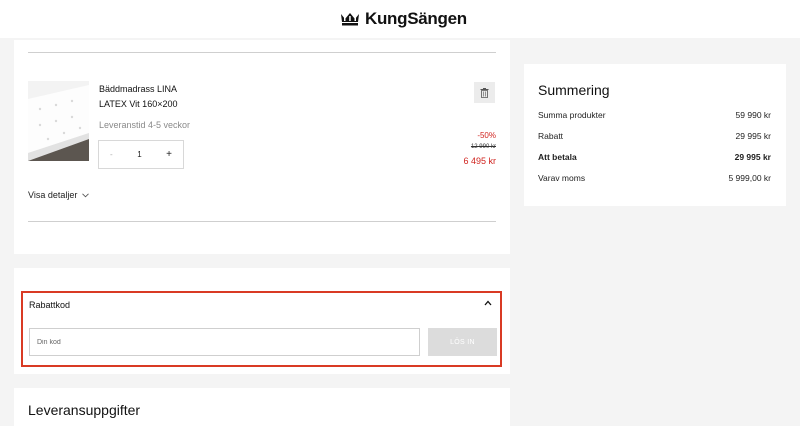  What do you see at coordinates (479, 161) in the screenshot?
I see `sale-price: 6 495 kr` at bounding box center [479, 161].